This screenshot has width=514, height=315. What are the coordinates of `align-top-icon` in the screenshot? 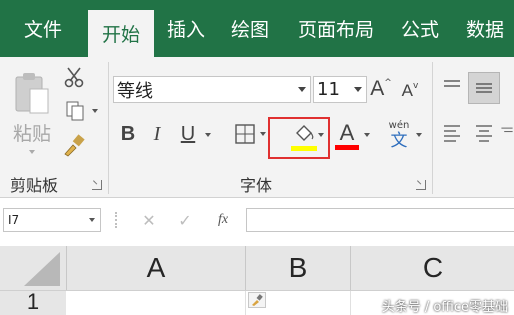 It's located at (452, 83).